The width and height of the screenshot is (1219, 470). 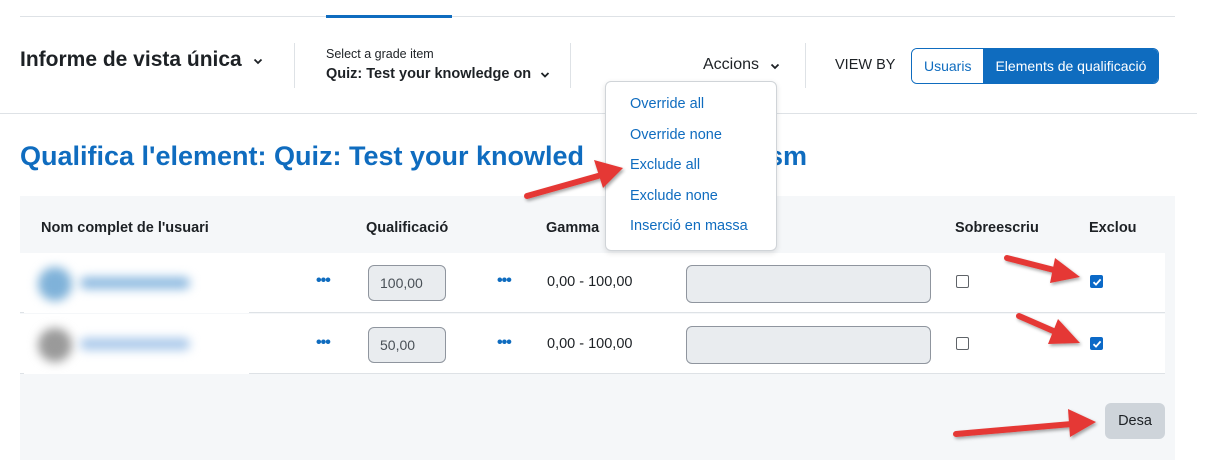 I want to click on menu-item-override-none: Override none, so click(x=676, y=135).